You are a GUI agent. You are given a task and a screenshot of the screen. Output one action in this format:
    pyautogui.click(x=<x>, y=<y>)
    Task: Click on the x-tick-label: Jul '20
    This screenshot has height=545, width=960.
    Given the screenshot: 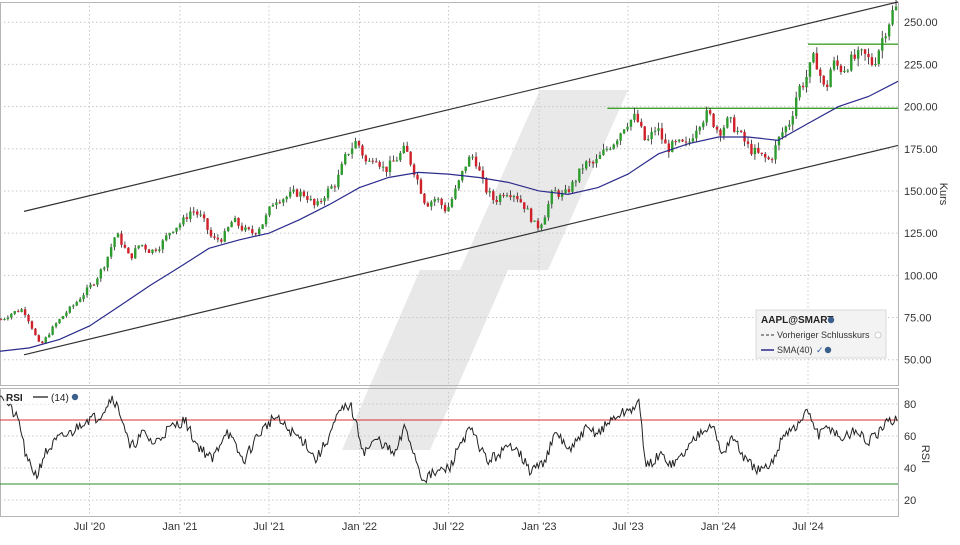 What is the action you would take?
    pyautogui.click(x=89, y=527)
    